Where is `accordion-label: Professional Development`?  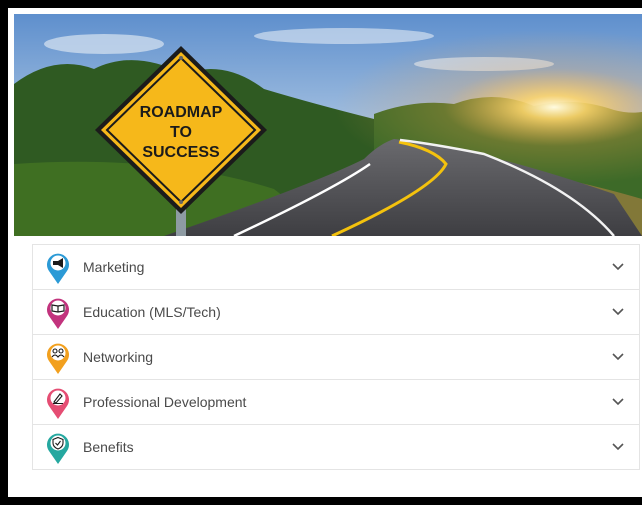
accordion-label: Professional Development is located at coordinates (165, 402).